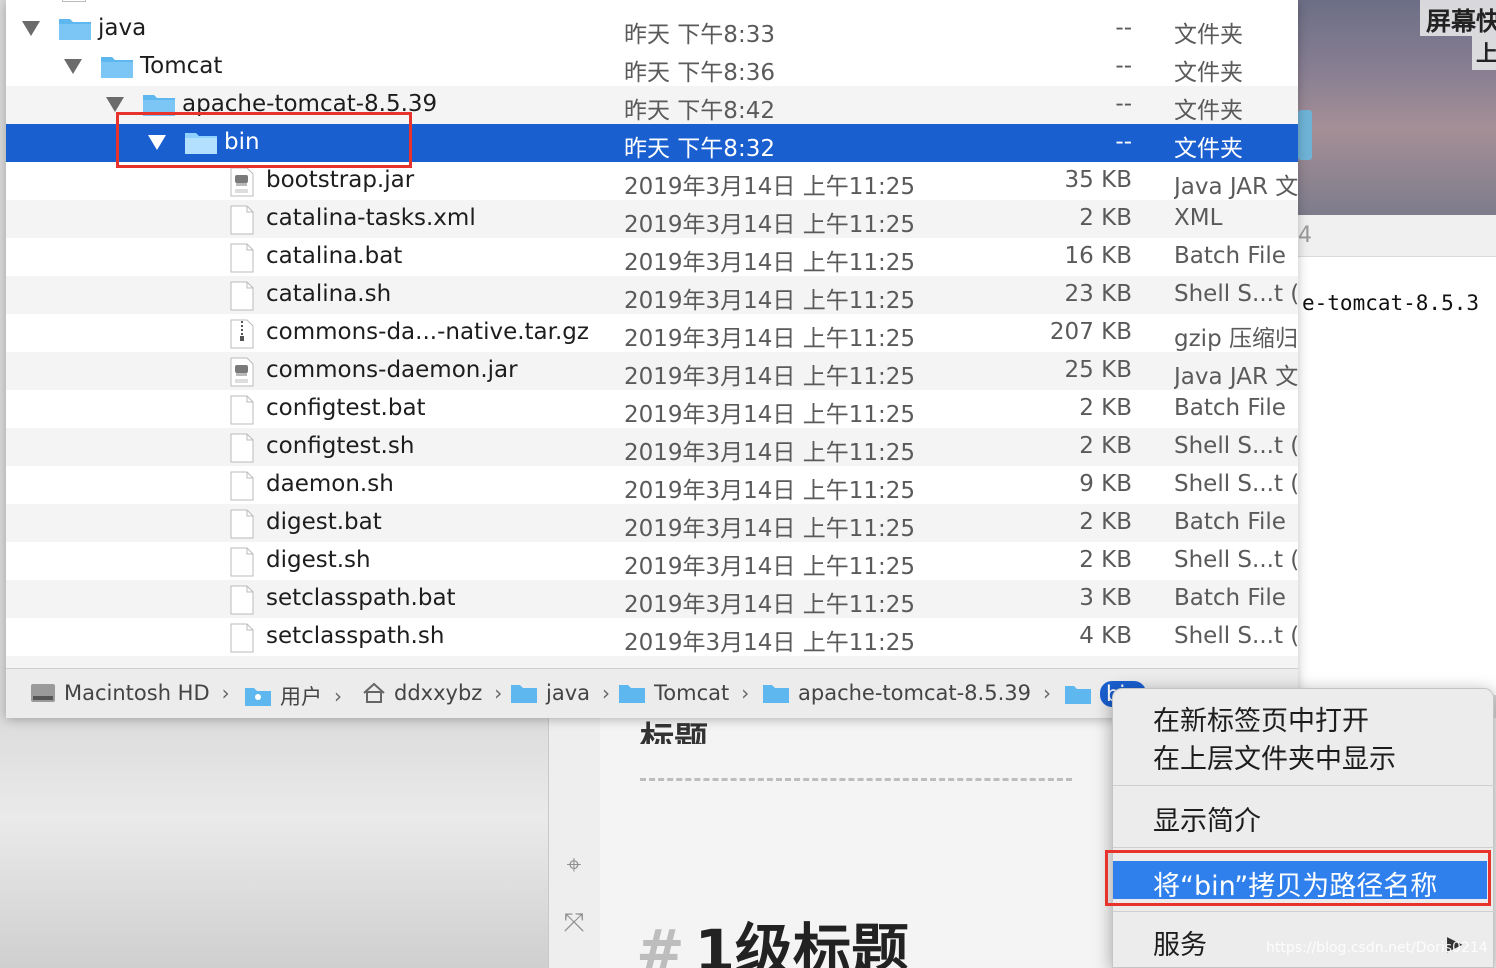 This screenshot has width=1496, height=968. What do you see at coordinates (371, 218) in the screenshot?
I see `file-name: catalina-tasks.xml` at bounding box center [371, 218].